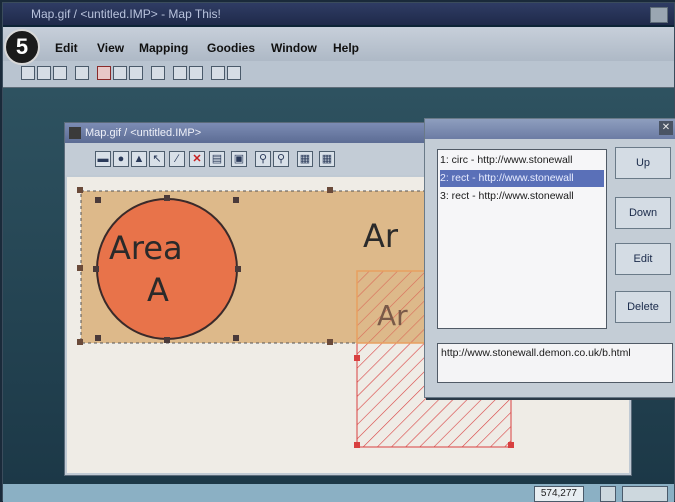 This screenshot has height=502, width=675. Describe the element at coordinates (136, 73) in the screenshot. I see `paste-icon` at that location.